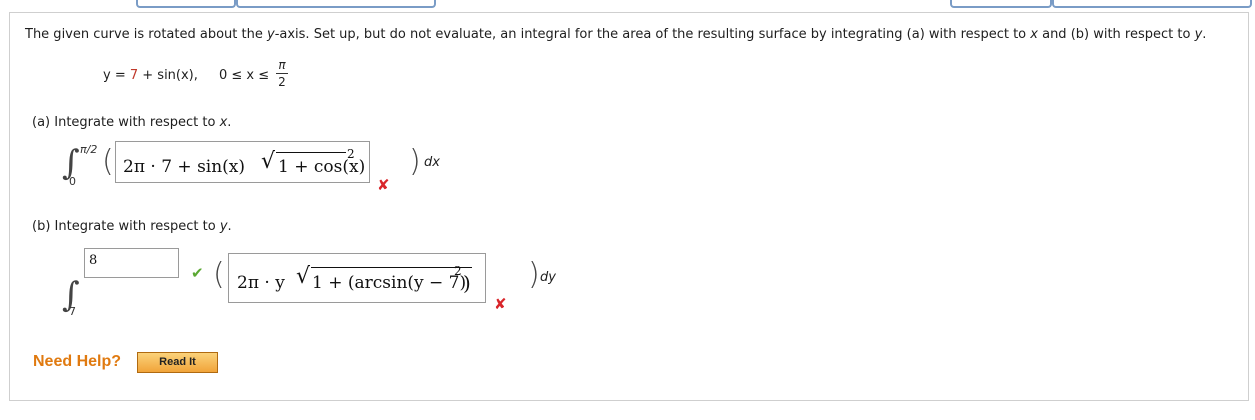  What do you see at coordinates (177, 362) in the screenshot?
I see `read-it-button: Read It` at bounding box center [177, 362].